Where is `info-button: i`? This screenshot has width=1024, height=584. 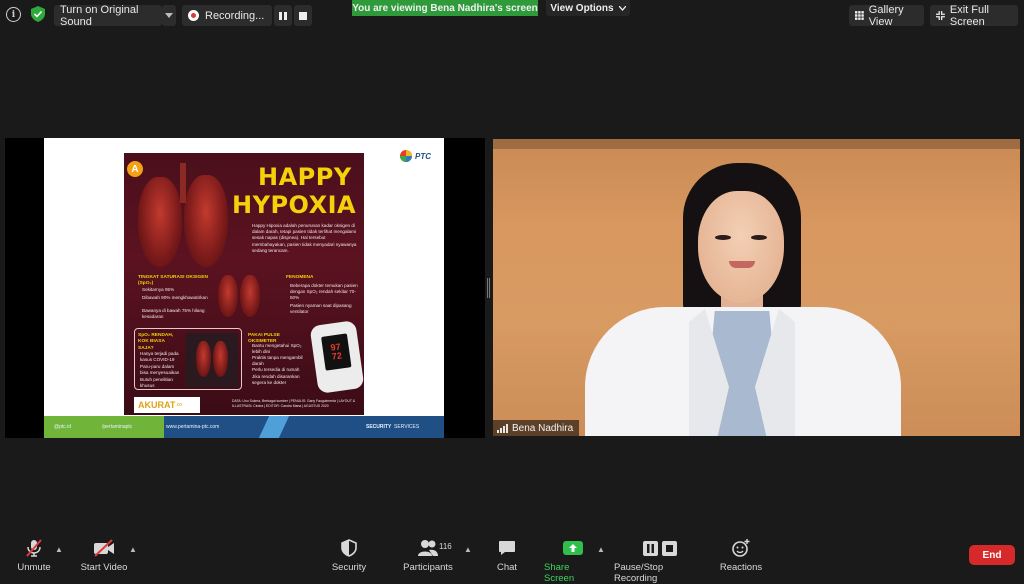 info-button: i is located at coordinates (13, 14).